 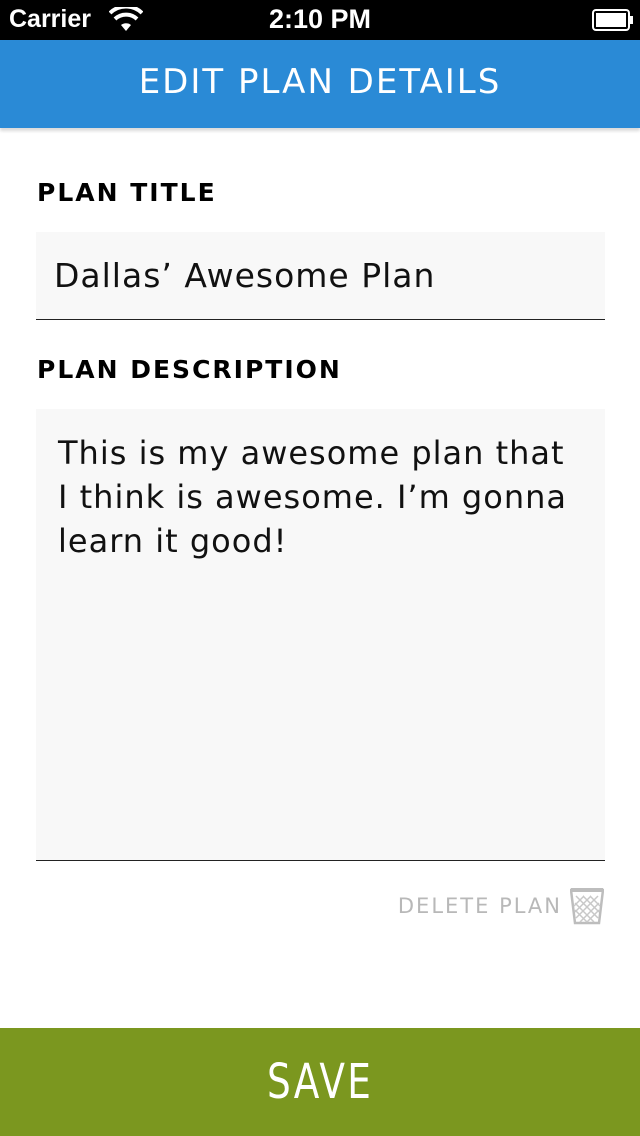 I want to click on delete-plan-button: DELETE PLAN, so click(x=501, y=906).